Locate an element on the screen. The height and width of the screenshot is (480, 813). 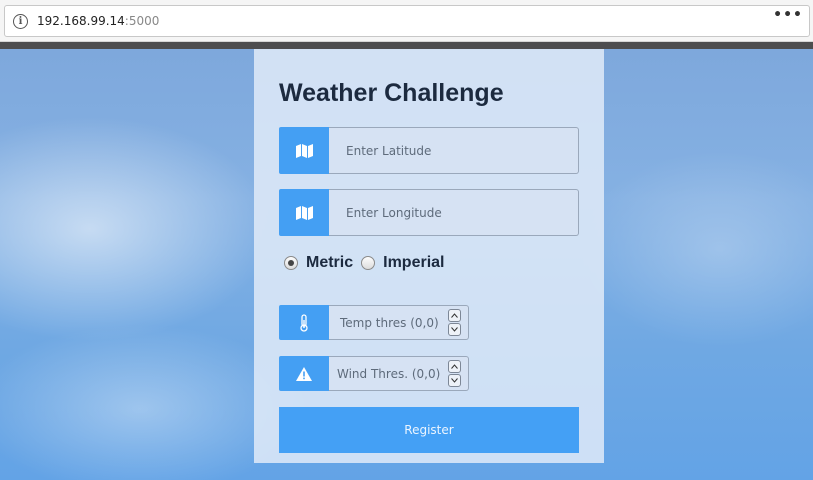
browser-toolbar: i 192.168.99.14:5000 ••• is located at coordinates (406, 21).